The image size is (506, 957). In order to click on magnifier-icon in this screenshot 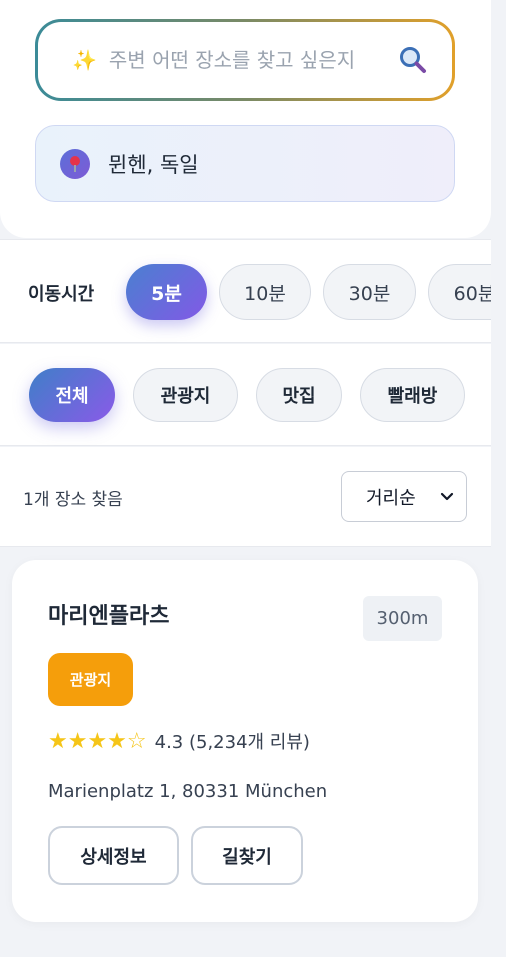, I will do `click(413, 60)`.